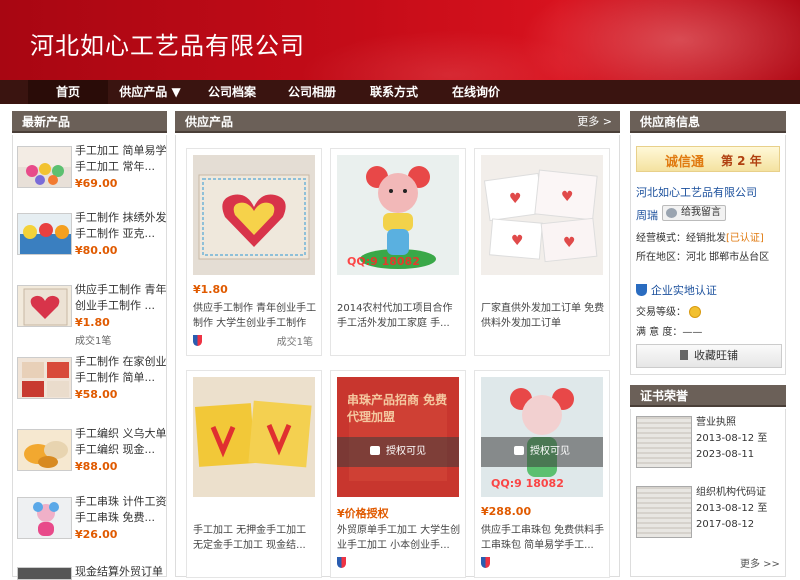 This screenshot has width=800, height=580. What do you see at coordinates (363, 513) in the screenshot?
I see `product-price: ¥价格授权` at bounding box center [363, 513].